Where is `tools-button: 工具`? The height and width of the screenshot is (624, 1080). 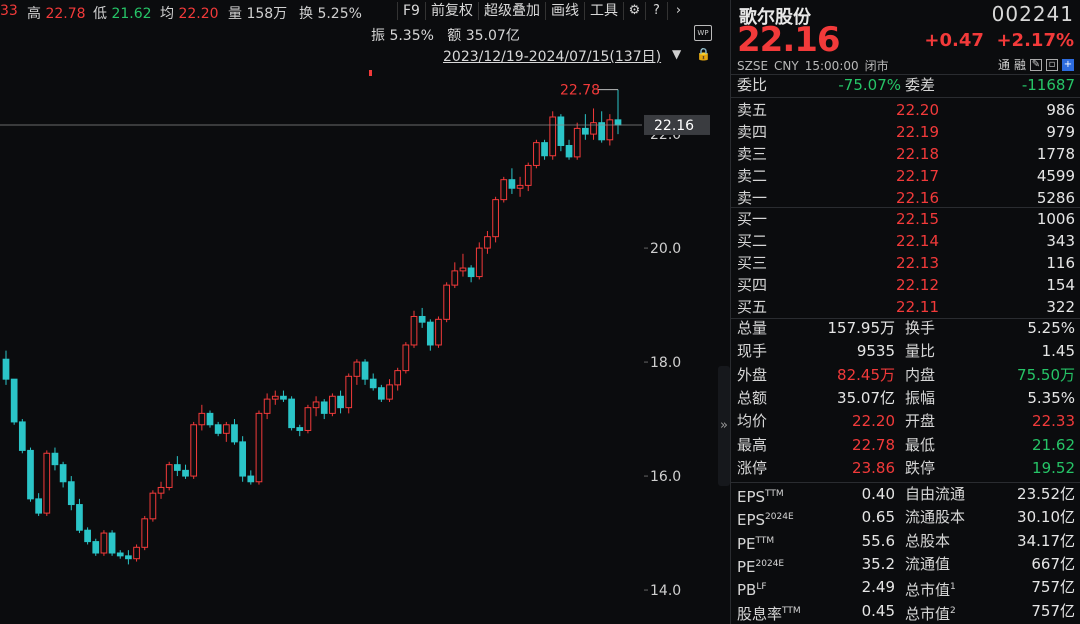 tools-button: 工具 is located at coordinates (603, 11).